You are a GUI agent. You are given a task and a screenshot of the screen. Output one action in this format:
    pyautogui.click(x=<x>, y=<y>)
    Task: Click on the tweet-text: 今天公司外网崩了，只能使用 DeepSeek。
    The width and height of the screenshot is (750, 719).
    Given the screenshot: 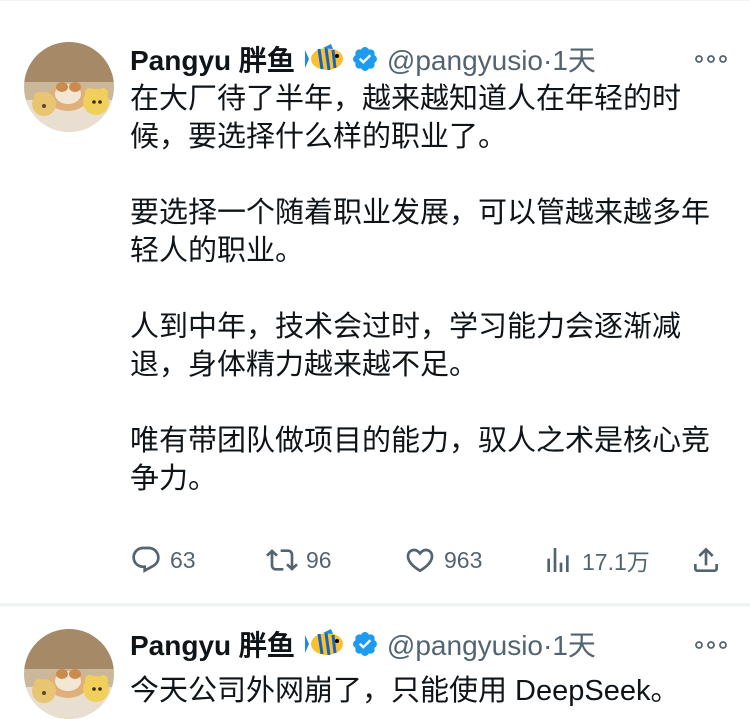 What is the action you would take?
    pyautogui.click(x=425, y=691)
    